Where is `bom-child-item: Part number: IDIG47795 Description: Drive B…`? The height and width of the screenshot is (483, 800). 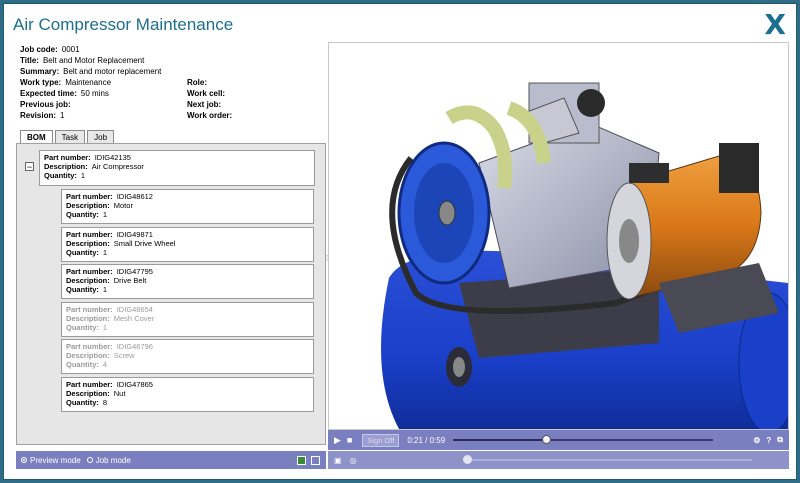
bom-child-item: Part number: IDIG47795 Description: Drive B… is located at coordinates (187, 281).